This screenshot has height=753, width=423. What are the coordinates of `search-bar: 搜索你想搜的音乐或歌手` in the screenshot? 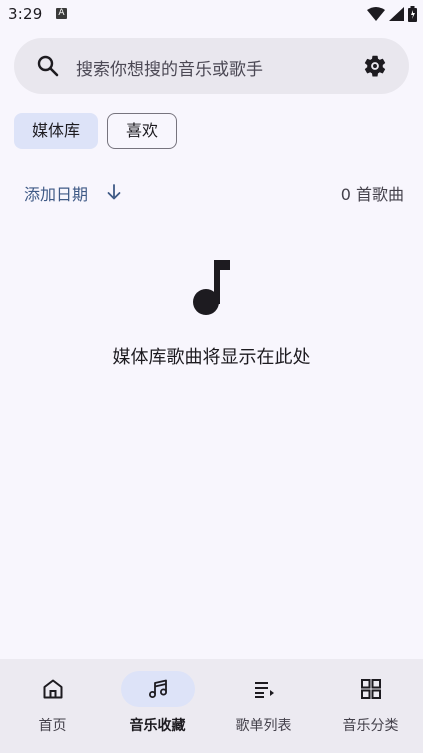 It's located at (211, 66).